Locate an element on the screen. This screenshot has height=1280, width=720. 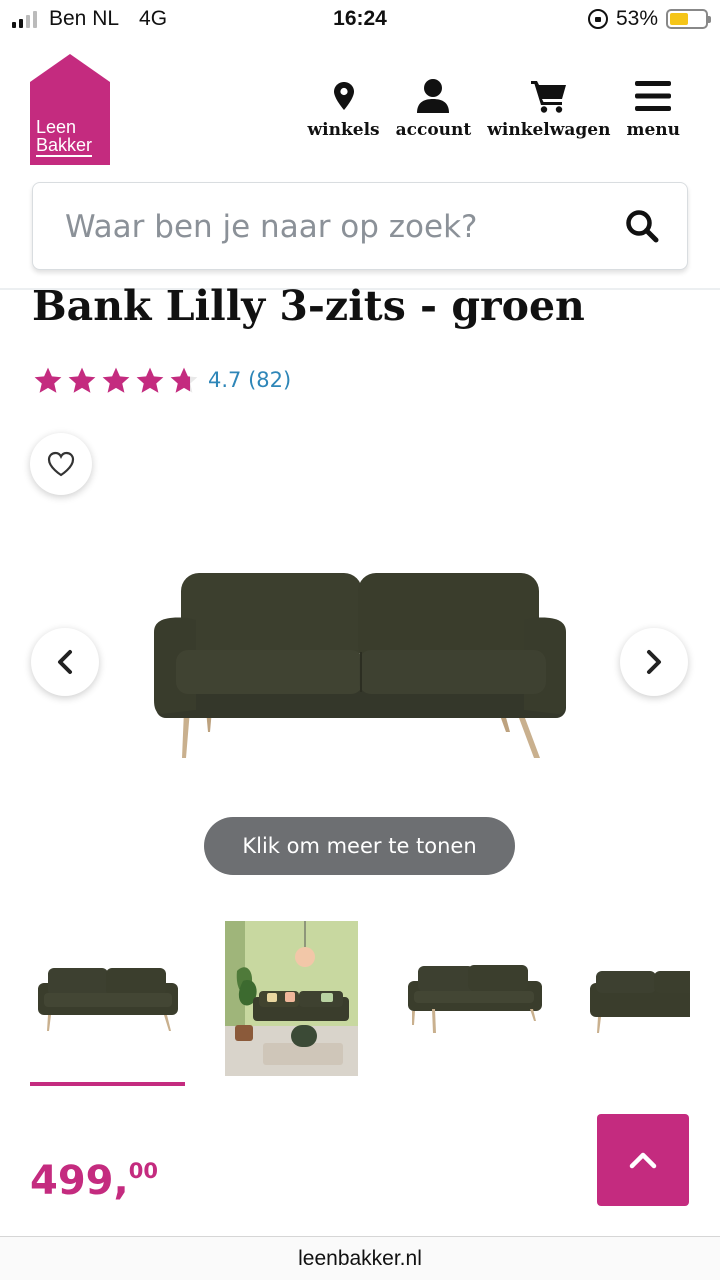
thumbnail-strip is located at coordinates (360, 1006).